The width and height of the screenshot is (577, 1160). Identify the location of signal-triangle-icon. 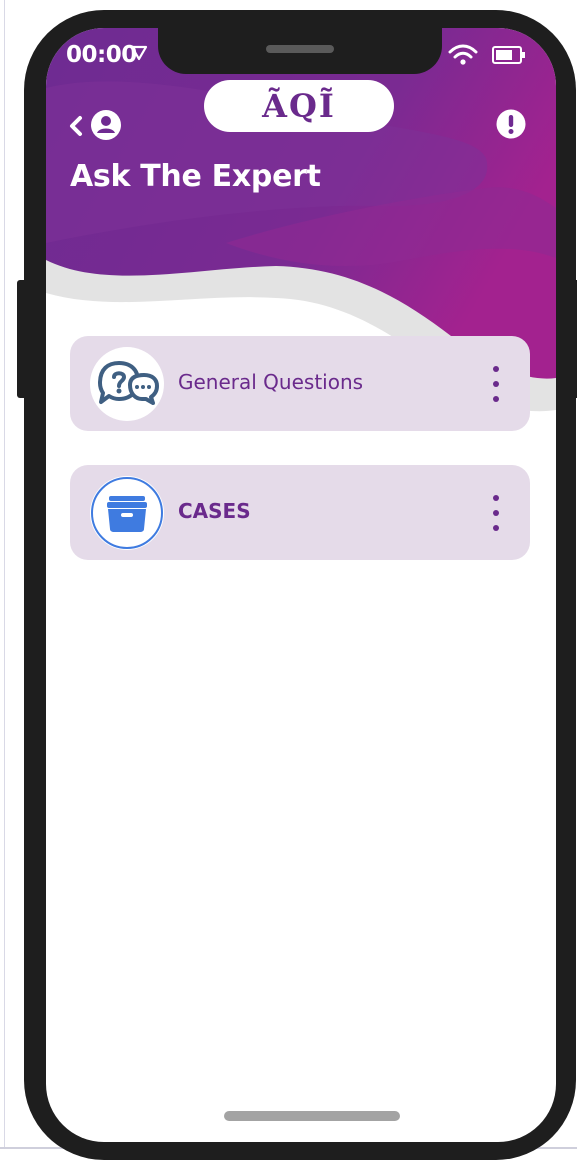
(139, 53).